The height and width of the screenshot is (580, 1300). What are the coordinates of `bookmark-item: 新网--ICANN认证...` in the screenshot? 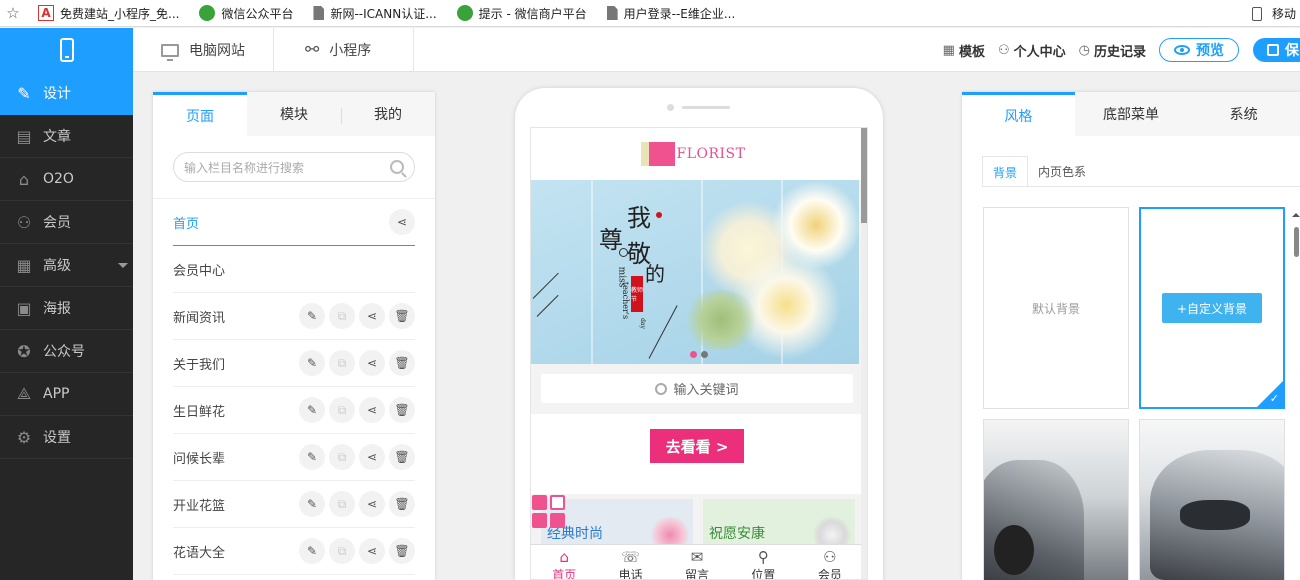 It's located at (372, 13).